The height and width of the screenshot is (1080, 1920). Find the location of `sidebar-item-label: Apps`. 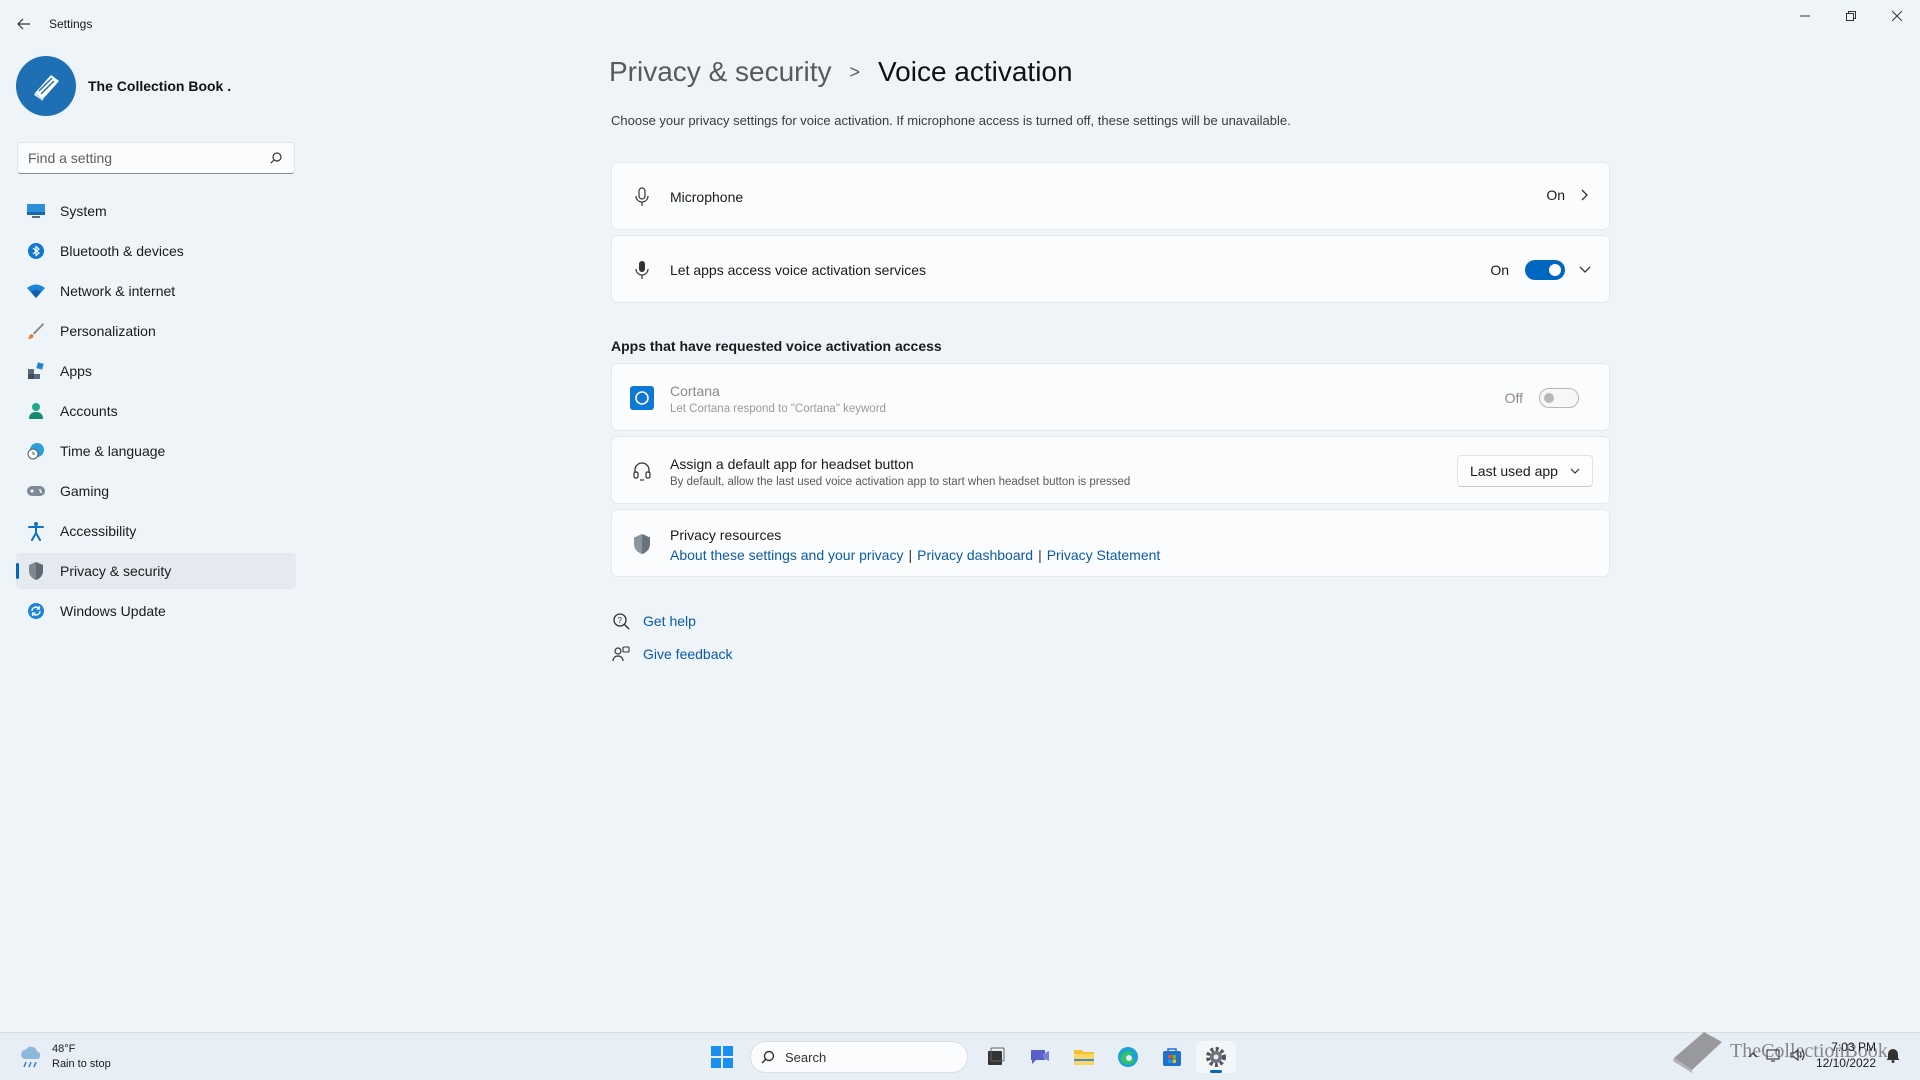

sidebar-item-label: Apps is located at coordinates (76, 371).